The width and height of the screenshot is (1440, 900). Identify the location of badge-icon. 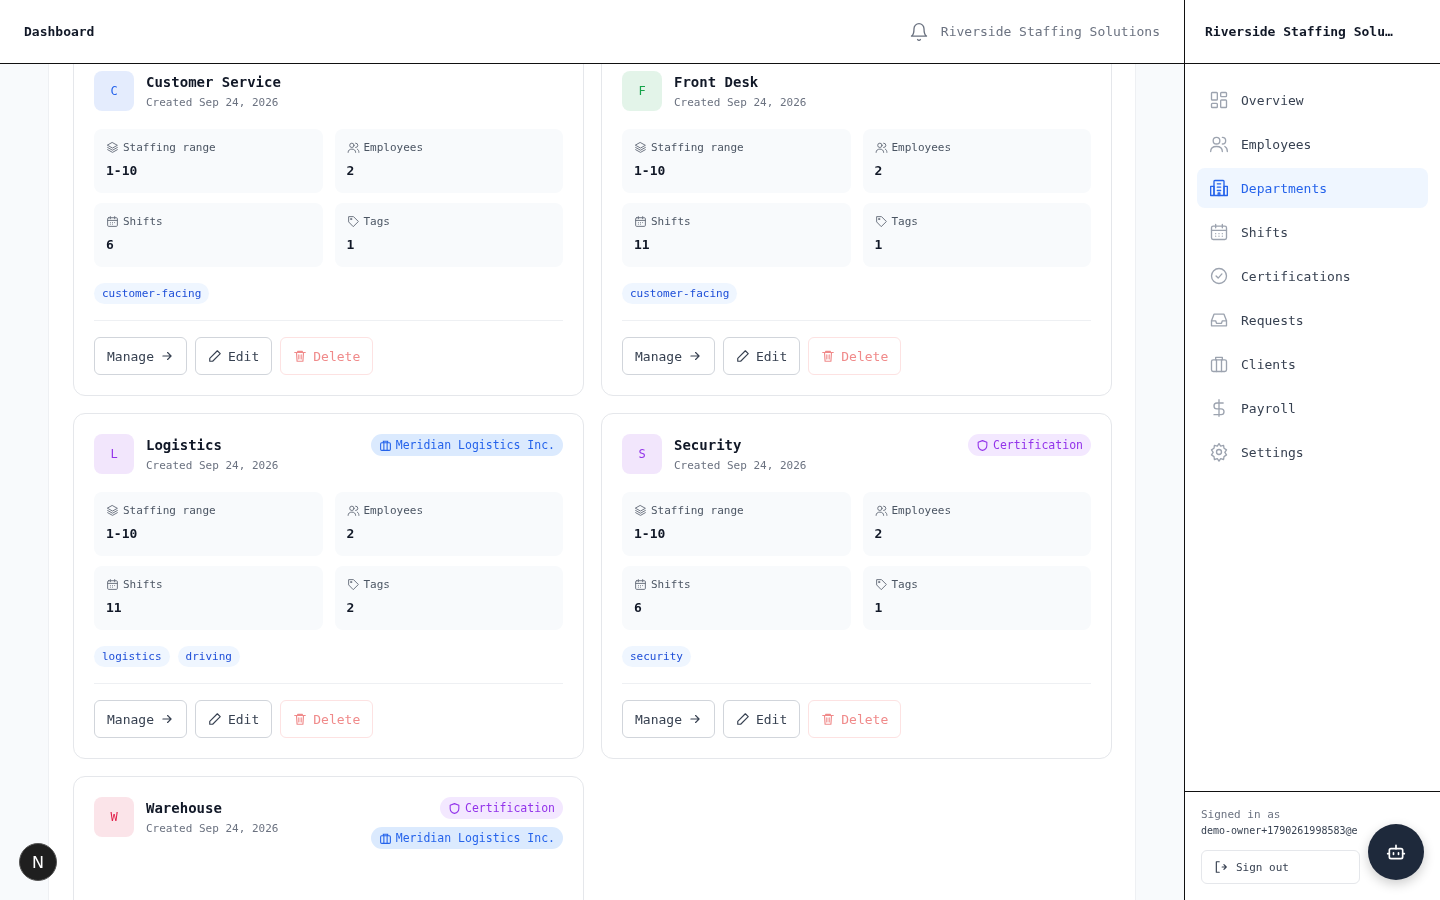
(1219, 276).